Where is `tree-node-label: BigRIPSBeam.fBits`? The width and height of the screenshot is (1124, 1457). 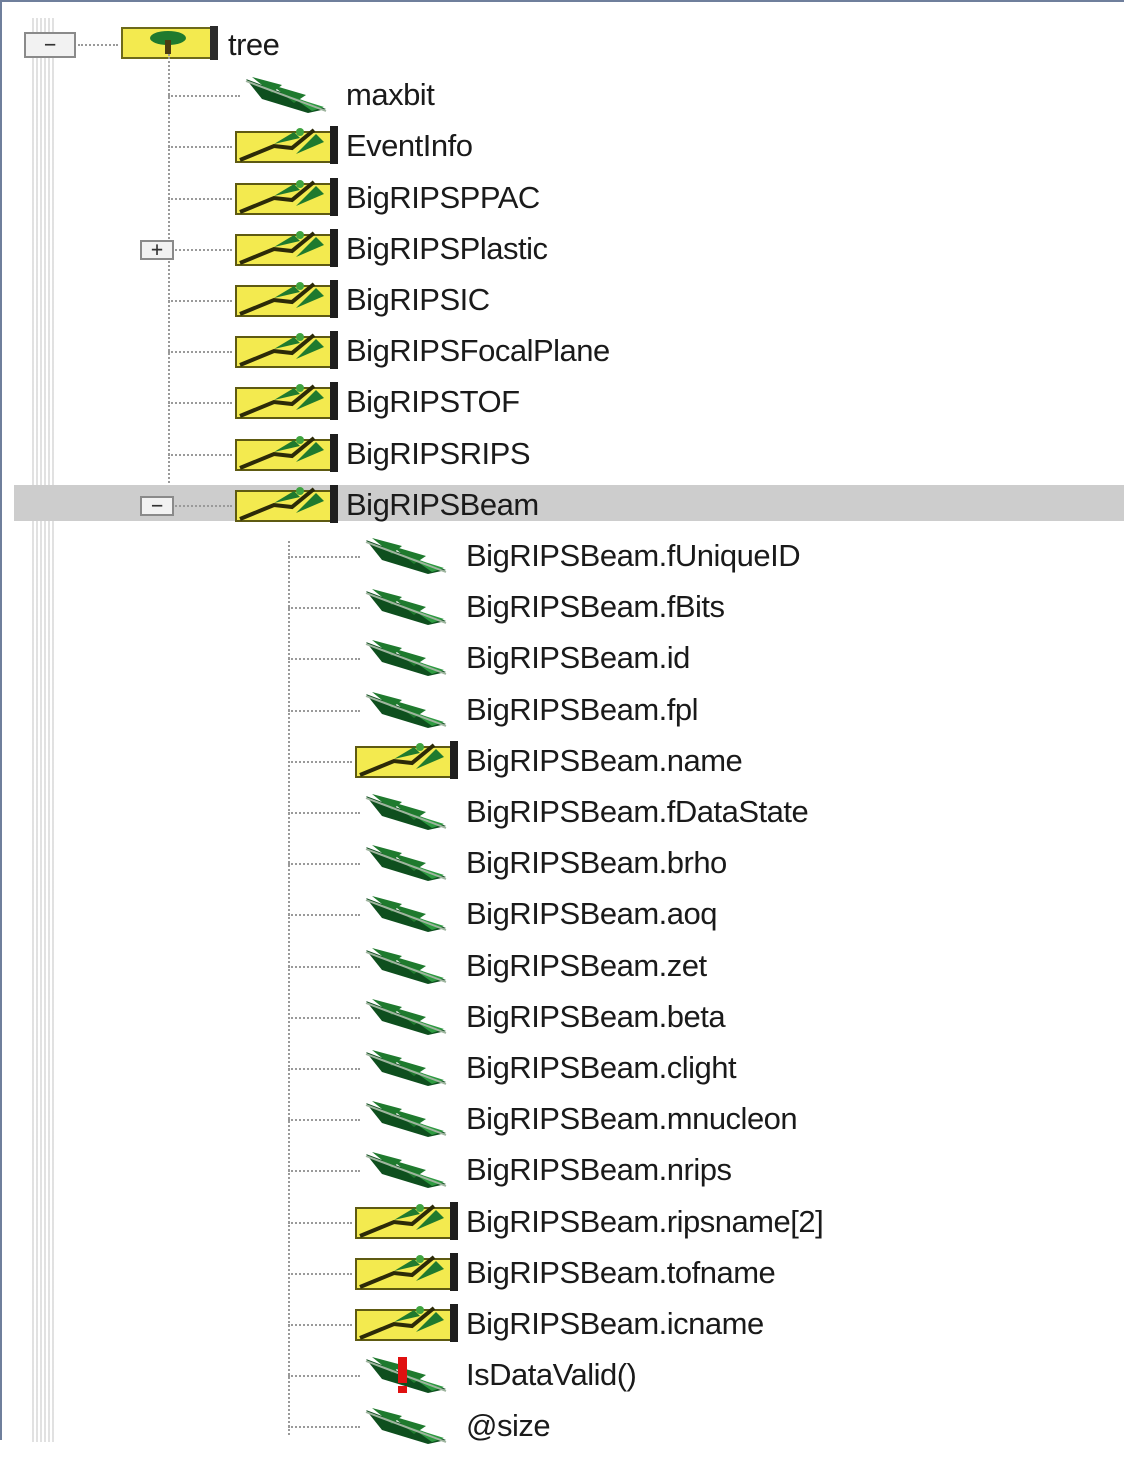 tree-node-label: BigRIPSBeam.fBits is located at coordinates (595, 607).